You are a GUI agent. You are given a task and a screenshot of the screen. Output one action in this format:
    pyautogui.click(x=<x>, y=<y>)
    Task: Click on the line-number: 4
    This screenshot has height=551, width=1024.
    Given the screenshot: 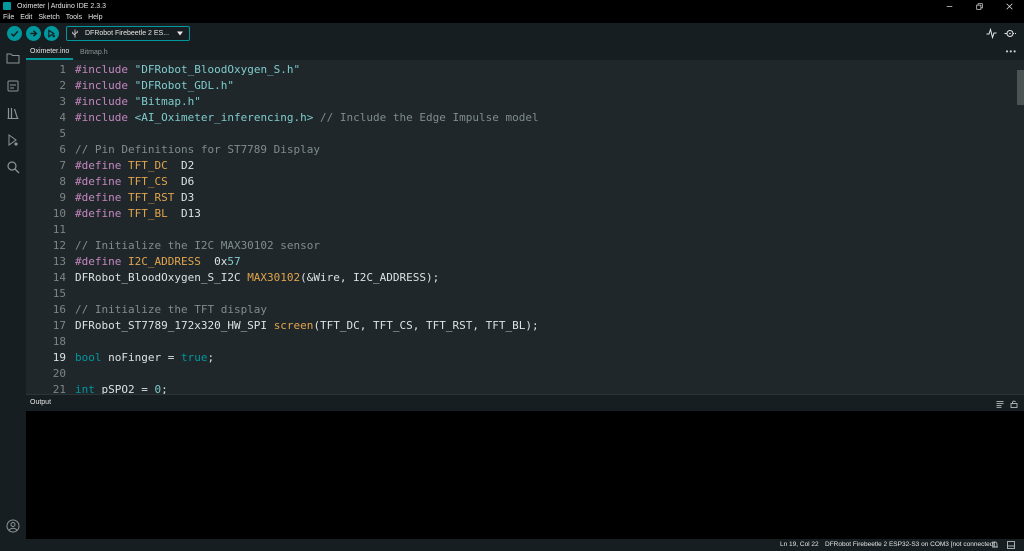 What is the action you would take?
    pyautogui.click(x=62, y=117)
    